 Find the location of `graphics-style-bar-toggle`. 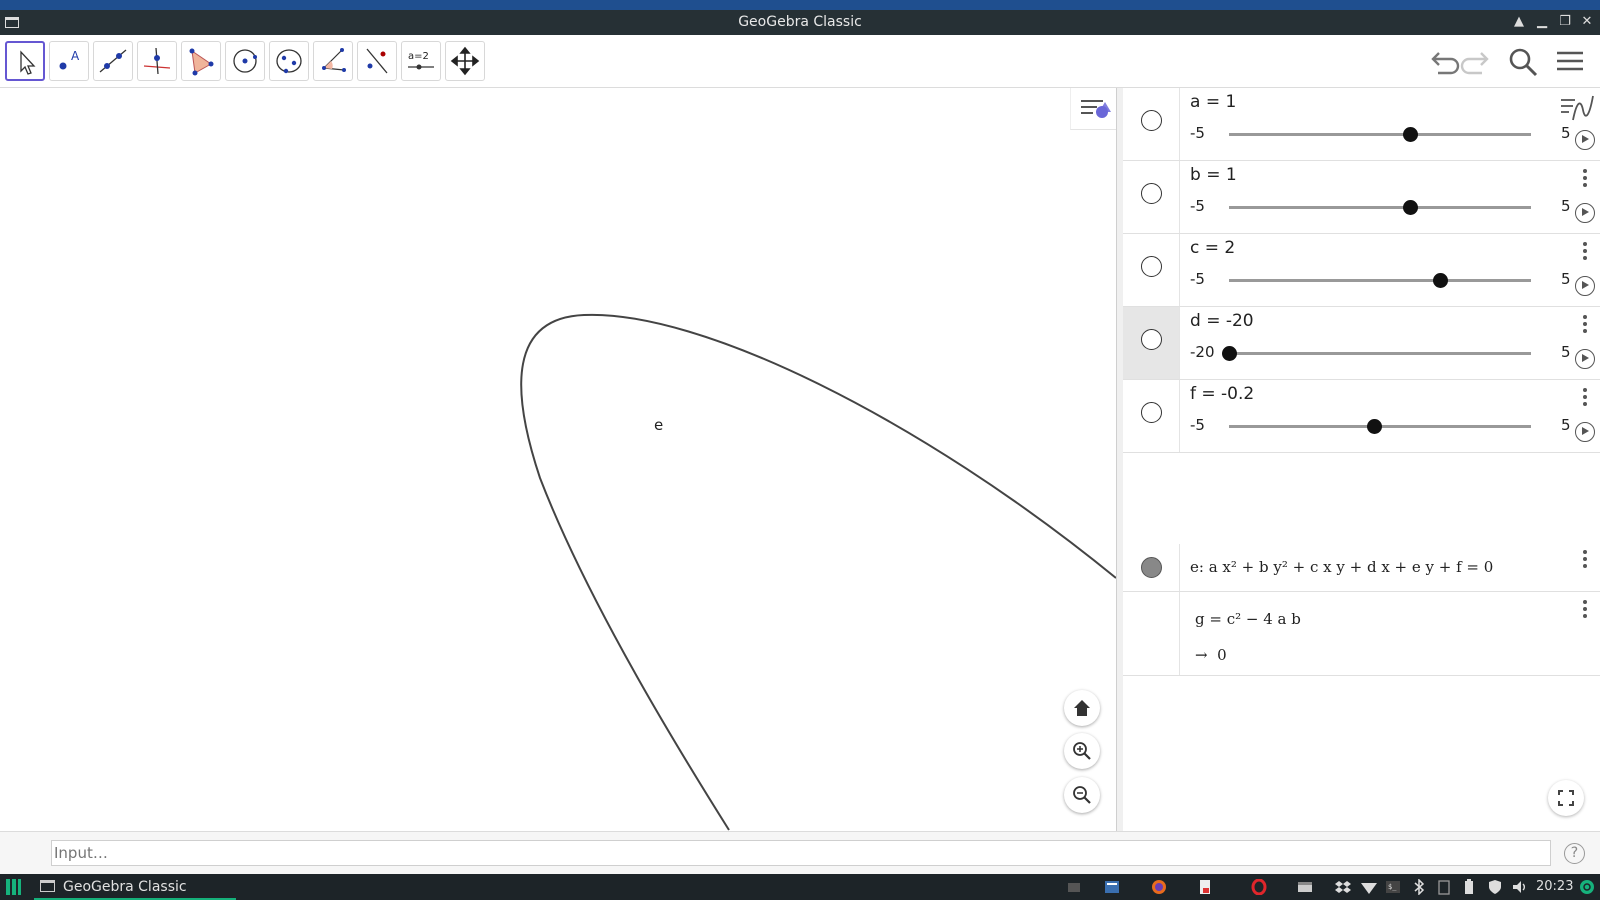

graphics-style-bar-toggle is located at coordinates (1093, 109).